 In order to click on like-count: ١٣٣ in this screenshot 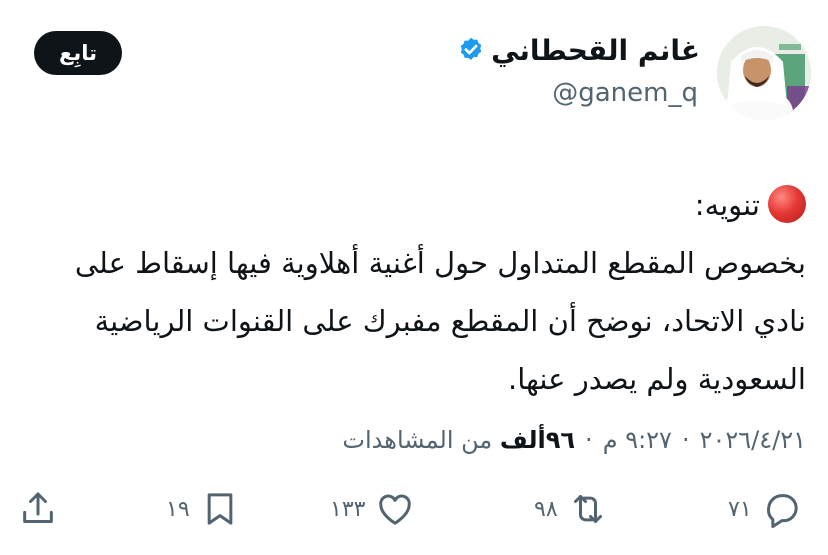, I will do `click(348, 509)`.